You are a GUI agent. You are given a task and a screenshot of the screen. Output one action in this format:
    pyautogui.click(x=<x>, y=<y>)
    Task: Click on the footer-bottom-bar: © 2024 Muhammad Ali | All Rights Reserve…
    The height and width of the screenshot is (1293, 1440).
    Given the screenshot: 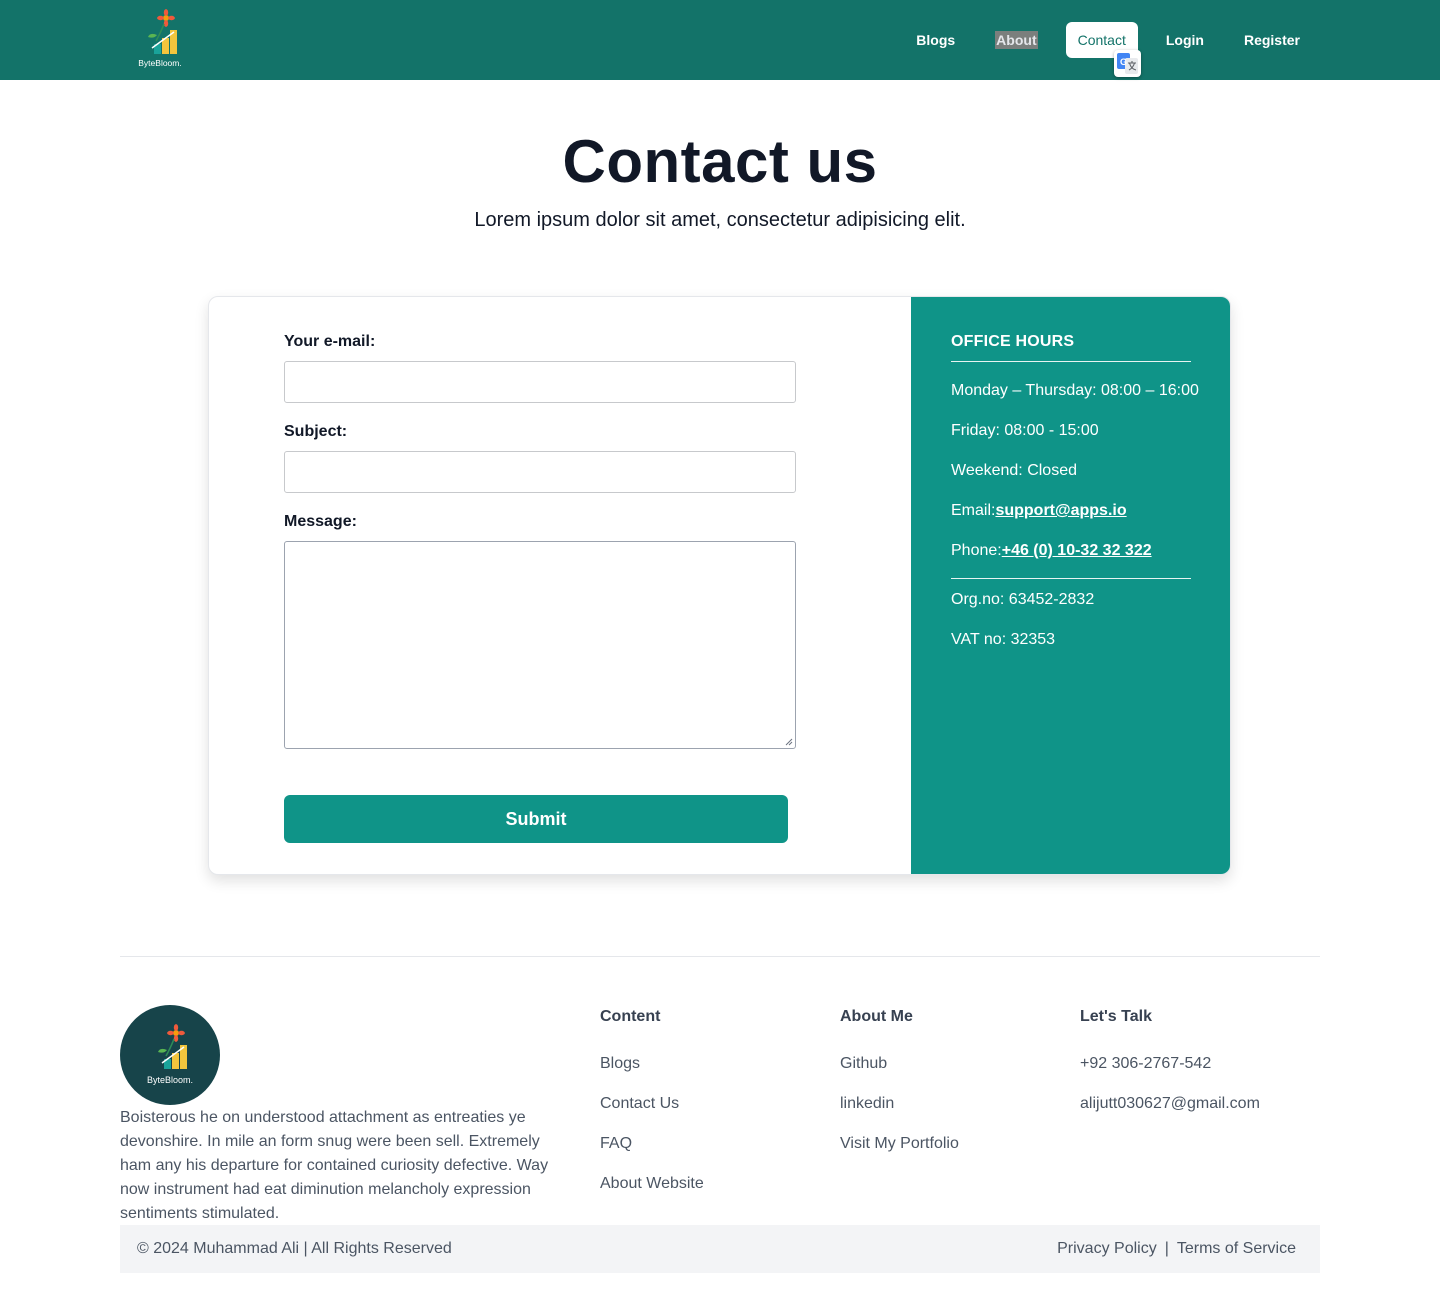 What is the action you would take?
    pyautogui.click(x=720, y=1249)
    